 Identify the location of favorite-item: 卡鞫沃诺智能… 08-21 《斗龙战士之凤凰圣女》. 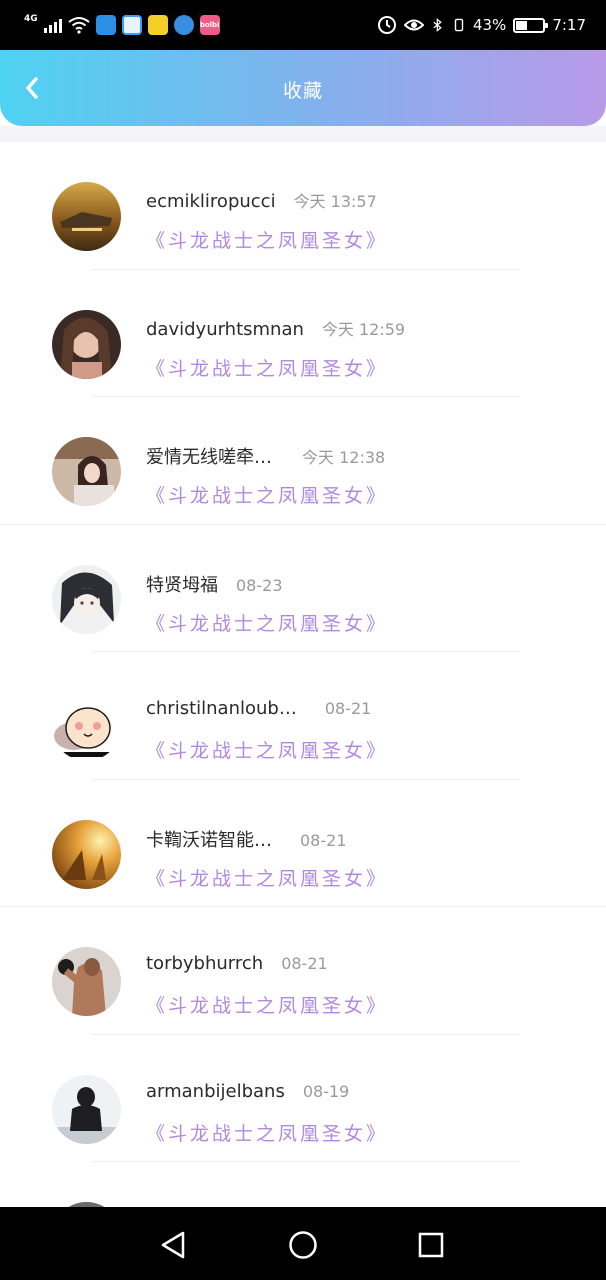
(303, 843).